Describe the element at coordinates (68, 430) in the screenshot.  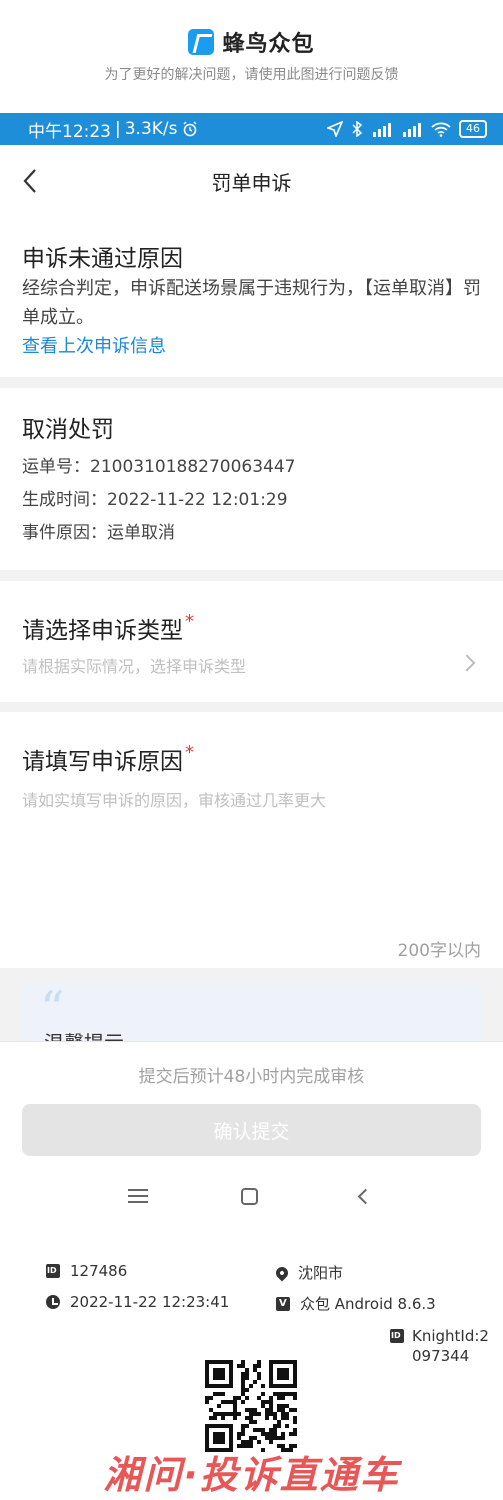
I see `penalty-title: 取消处罚` at that location.